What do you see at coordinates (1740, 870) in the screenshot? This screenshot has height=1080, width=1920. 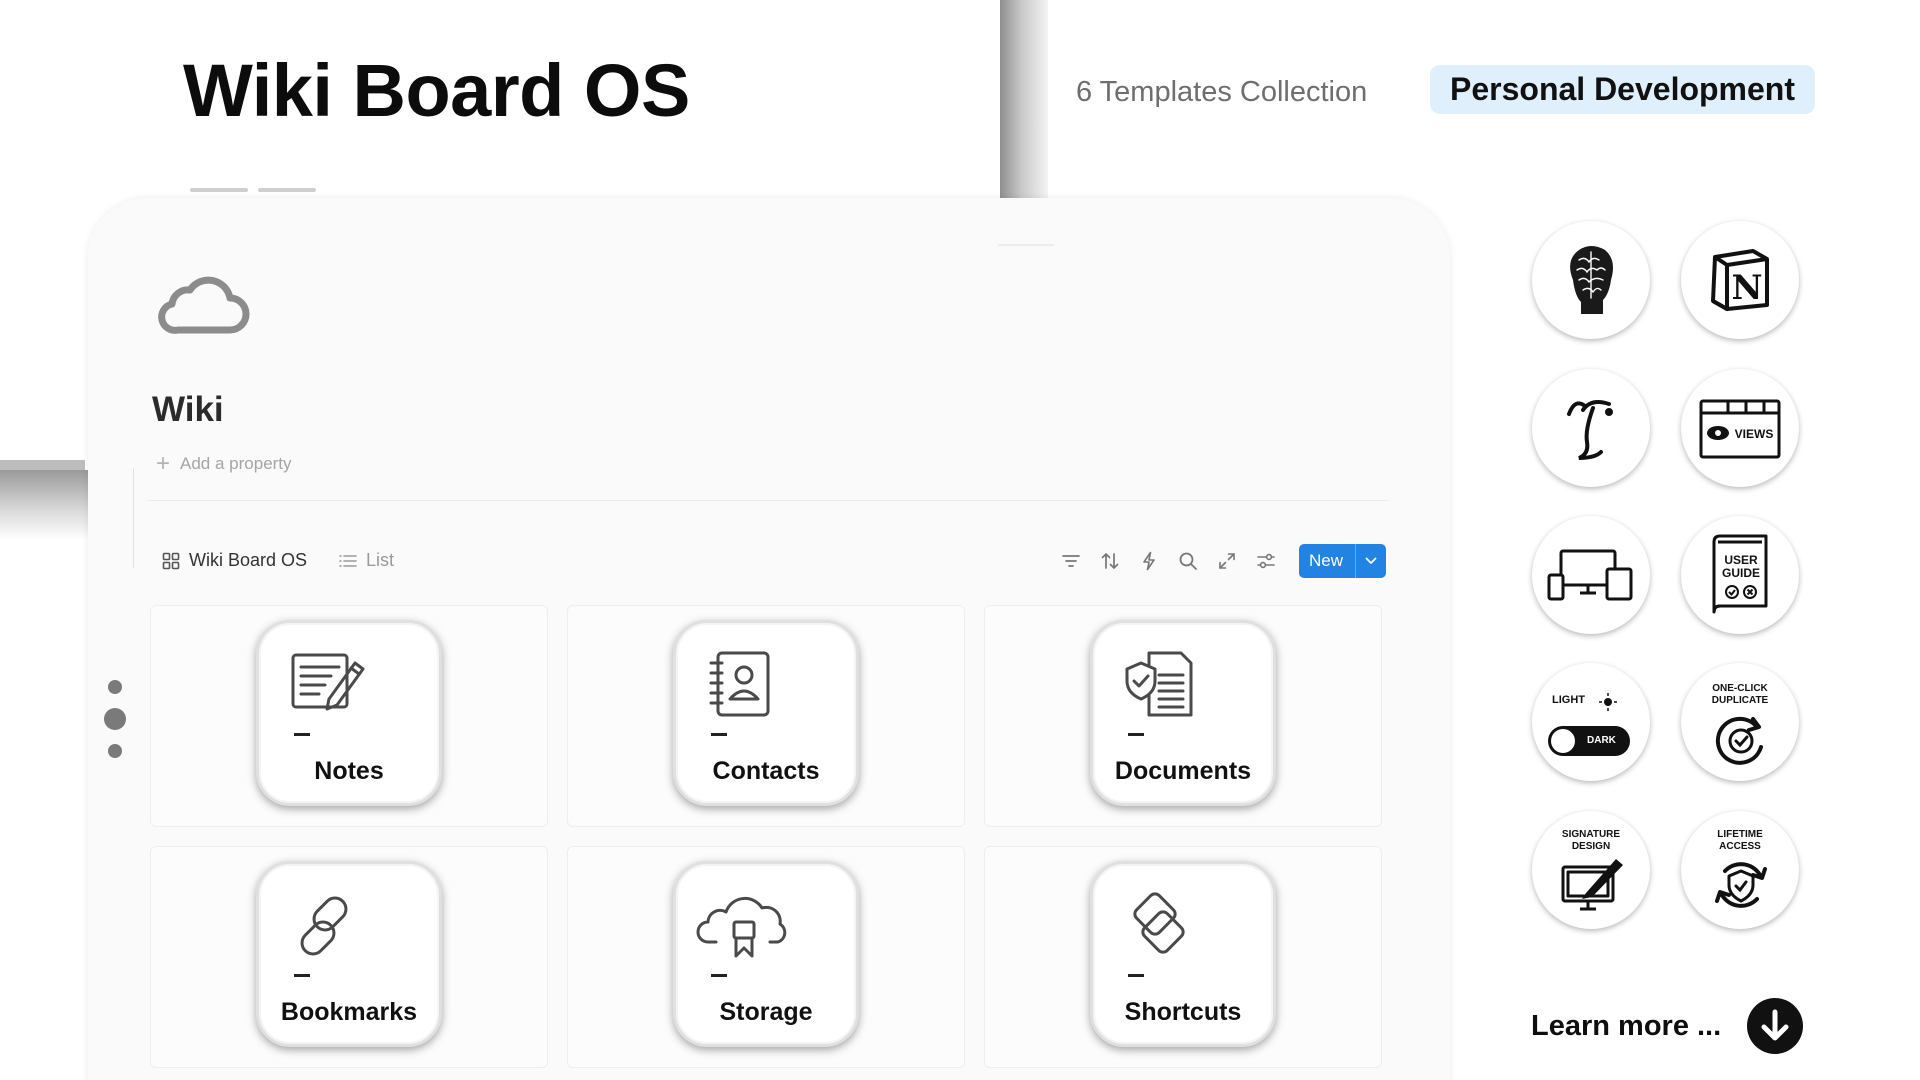 I see `lifetime-access-icon: LIFETIME ACCESS` at bounding box center [1740, 870].